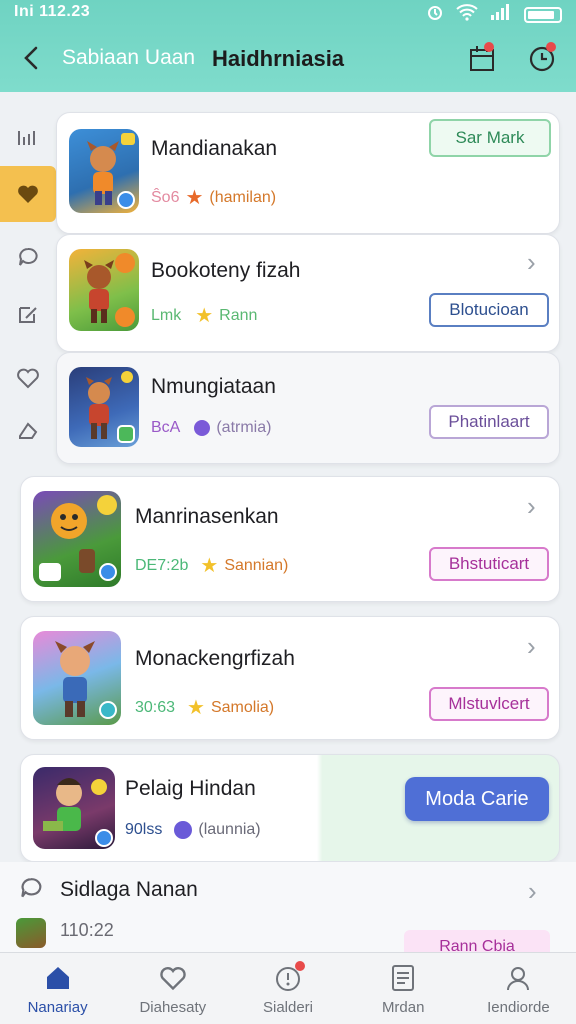 This screenshot has width=576, height=1024. What do you see at coordinates (501, 14) in the screenshot?
I see `signal-icon` at bounding box center [501, 14].